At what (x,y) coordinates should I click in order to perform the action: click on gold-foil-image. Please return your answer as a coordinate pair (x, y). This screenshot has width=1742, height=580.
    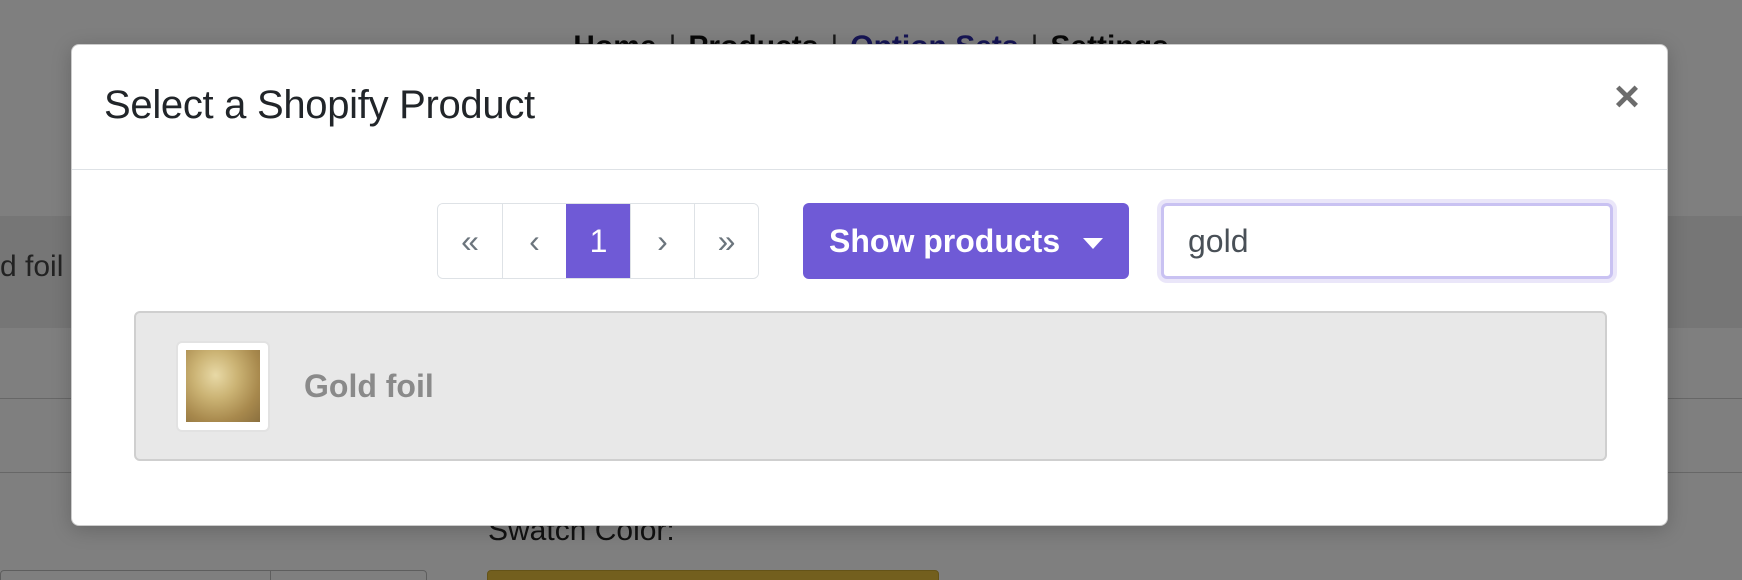
    Looking at the image, I should click on (223, 386).